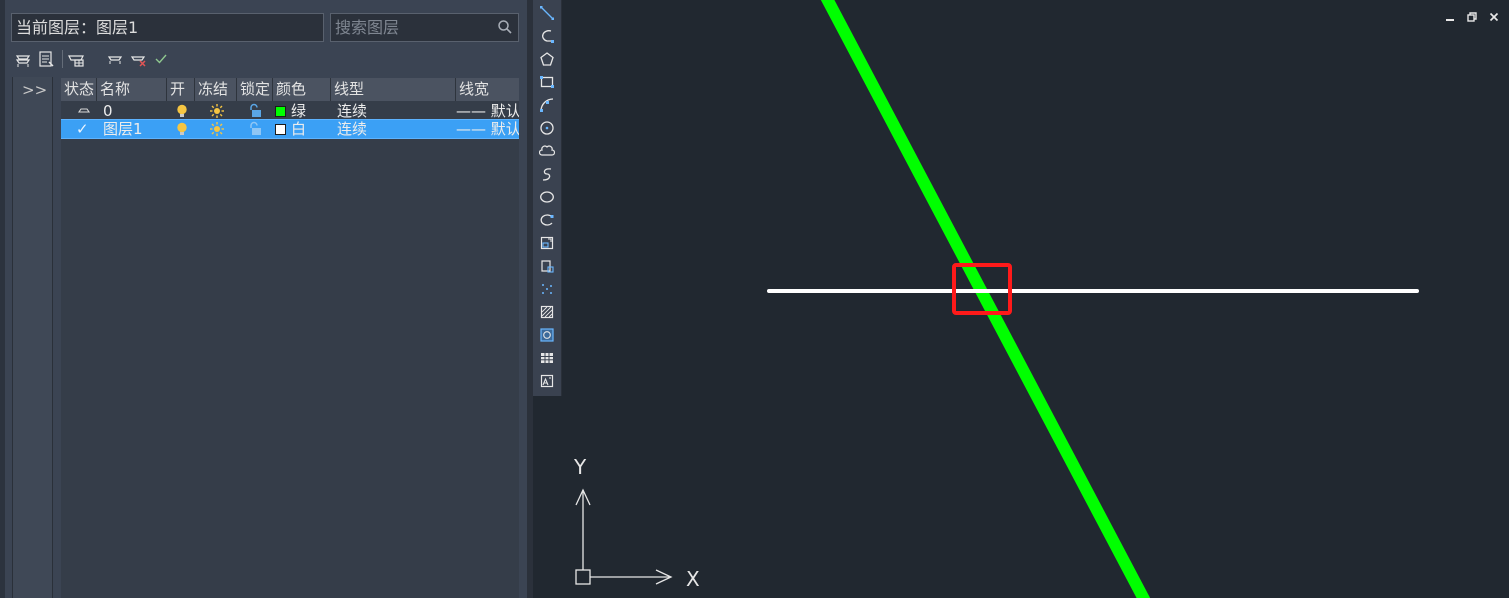  Describe the element at coordinates (547, 13) in the screenshot. I see `line-icon` at that location.